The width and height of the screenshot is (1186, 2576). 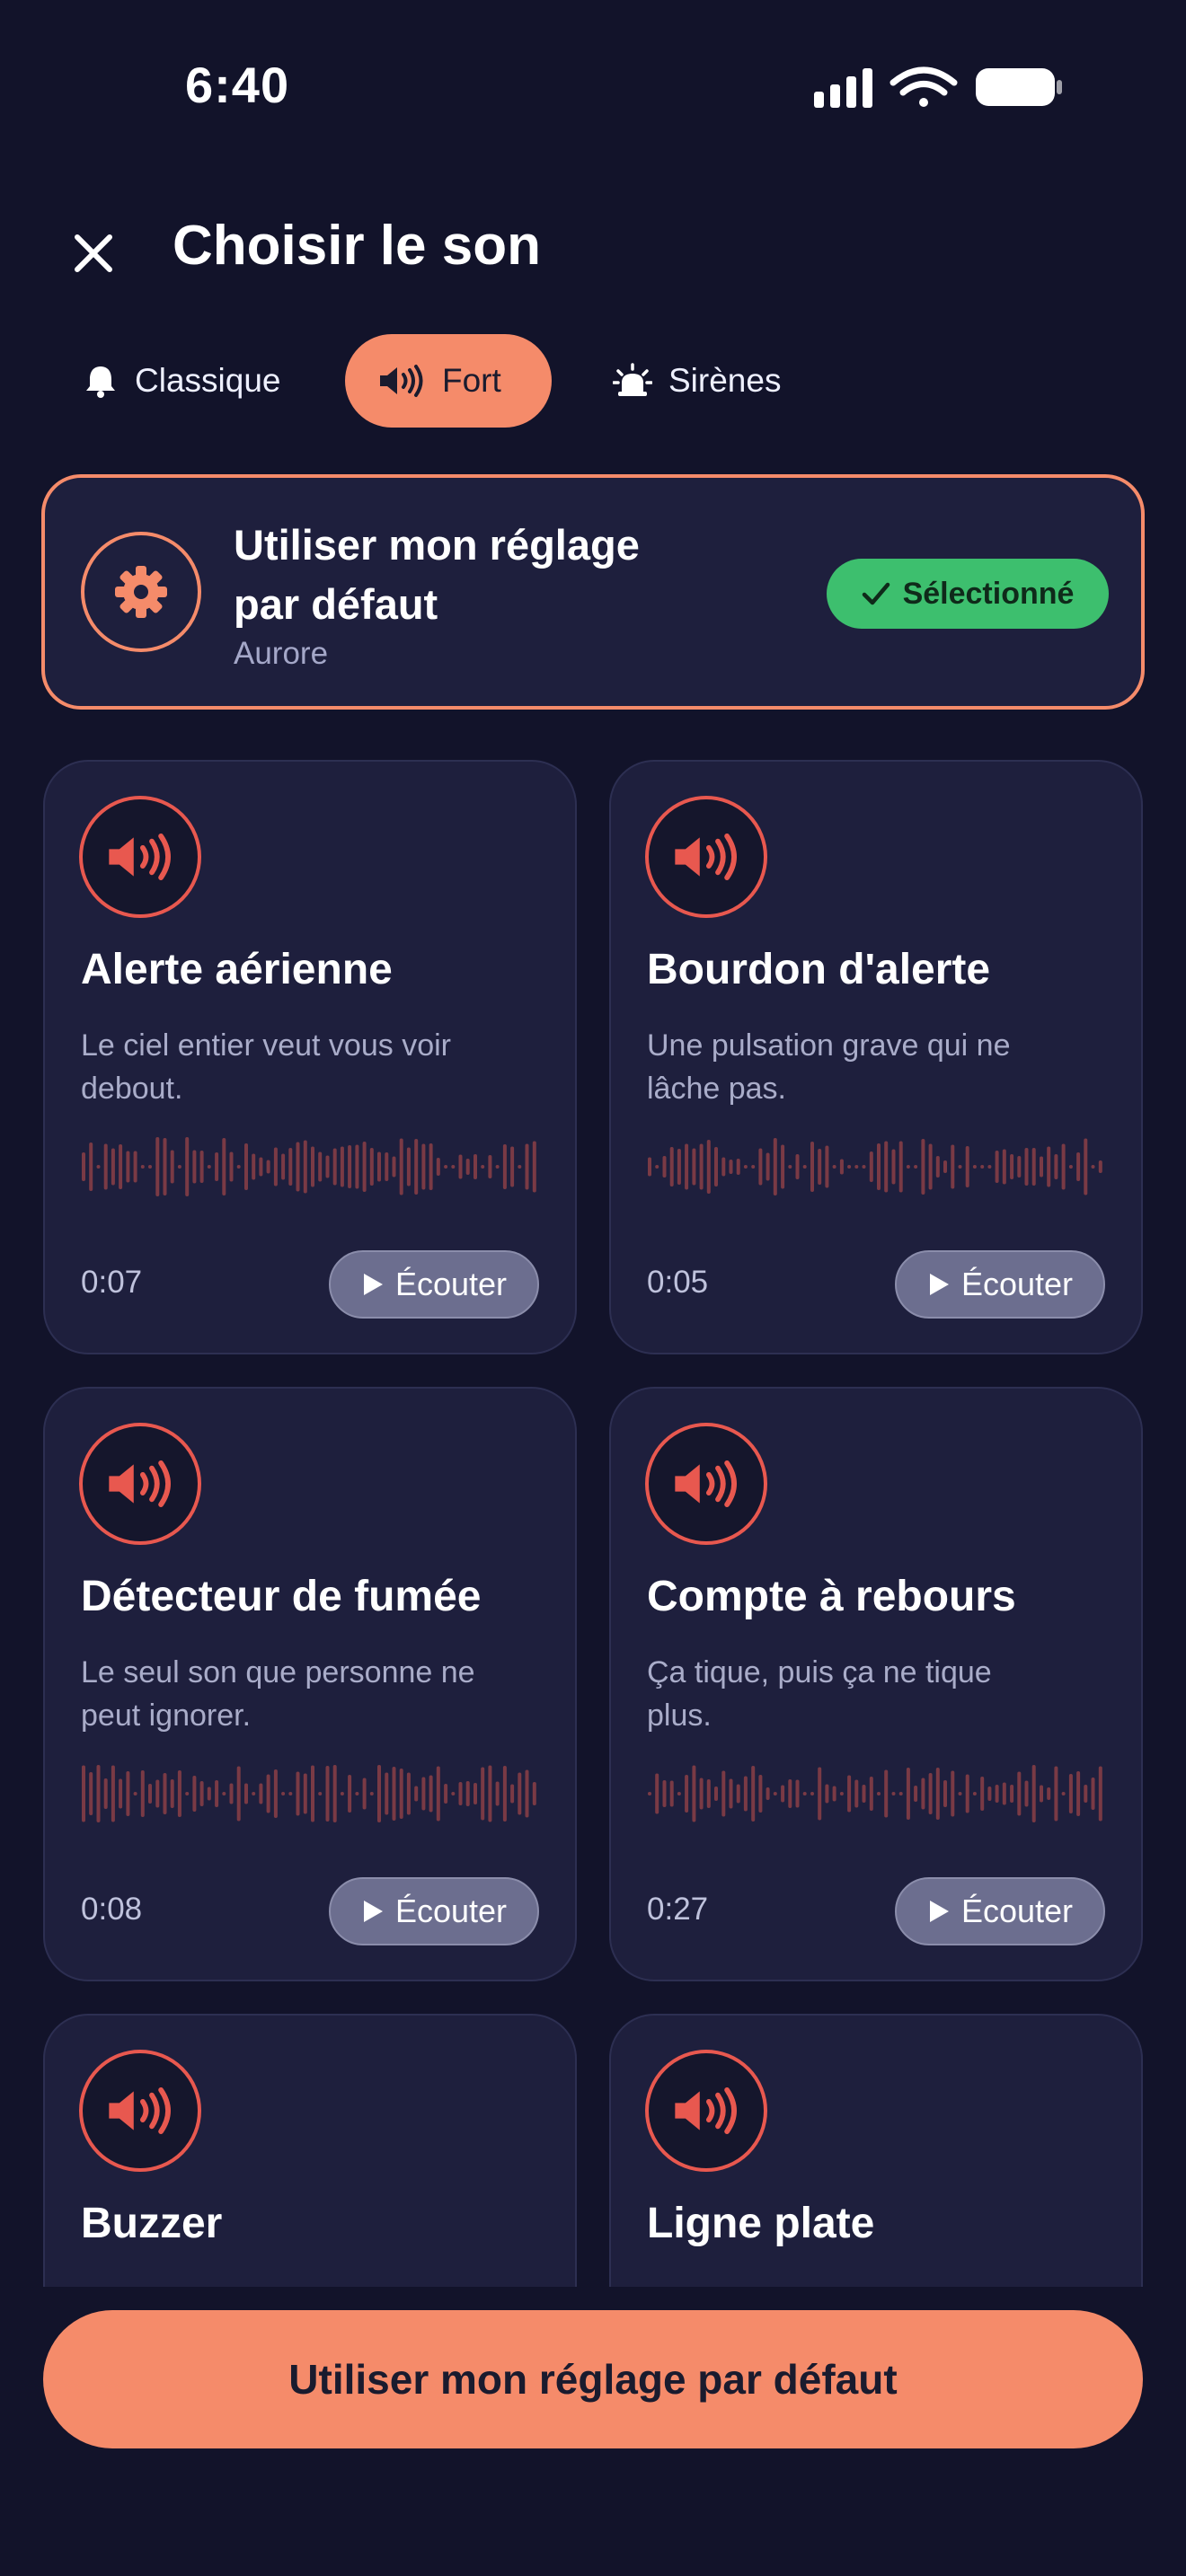 What do you see at coordinates (696, 381) in the screenshot?
I see `tab-sirenes: Sirènes` at bounding box center [696, 381].